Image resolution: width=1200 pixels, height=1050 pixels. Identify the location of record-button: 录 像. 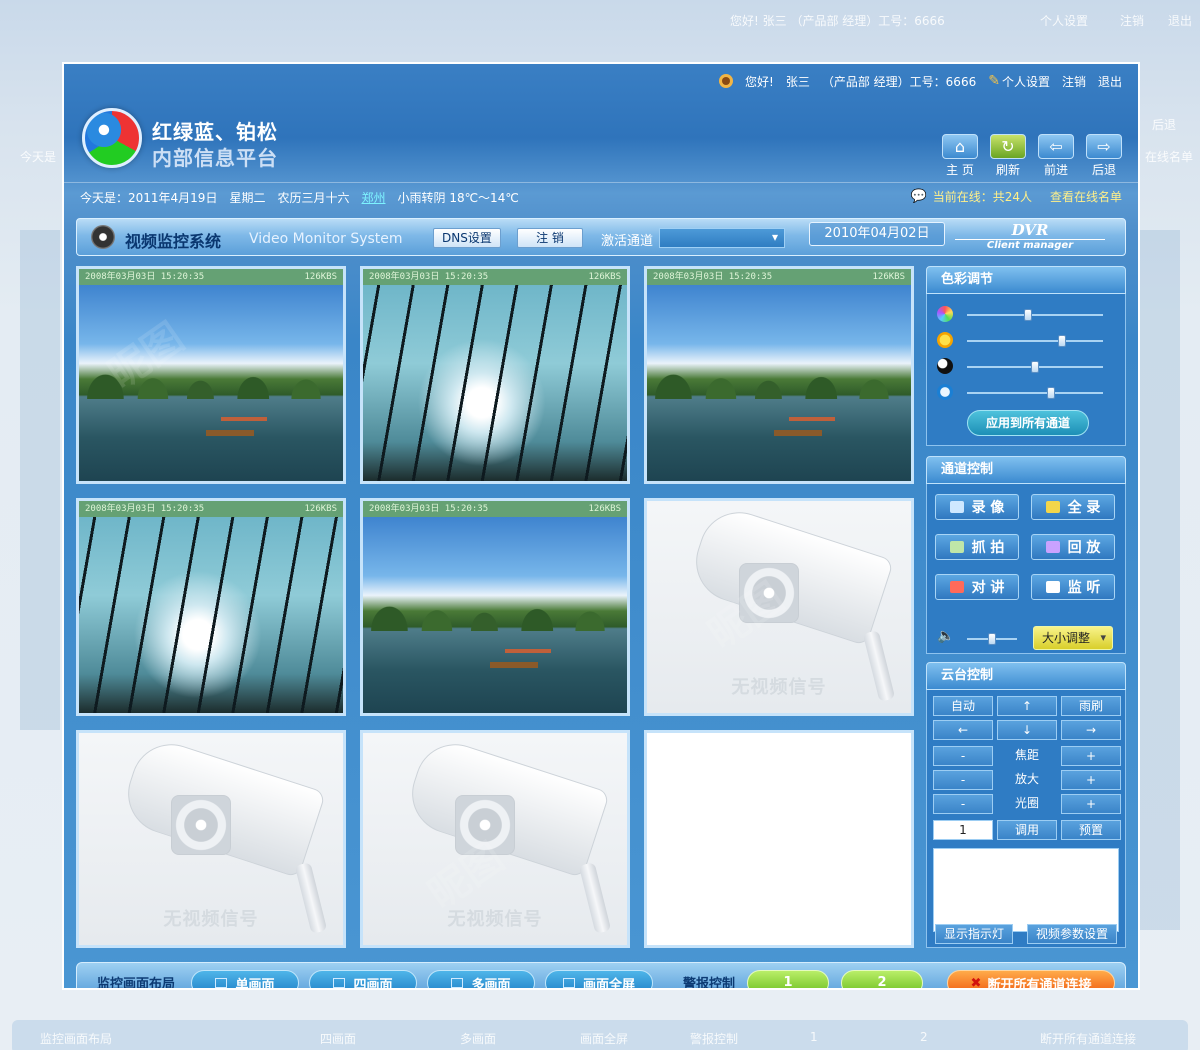
(977, 507).